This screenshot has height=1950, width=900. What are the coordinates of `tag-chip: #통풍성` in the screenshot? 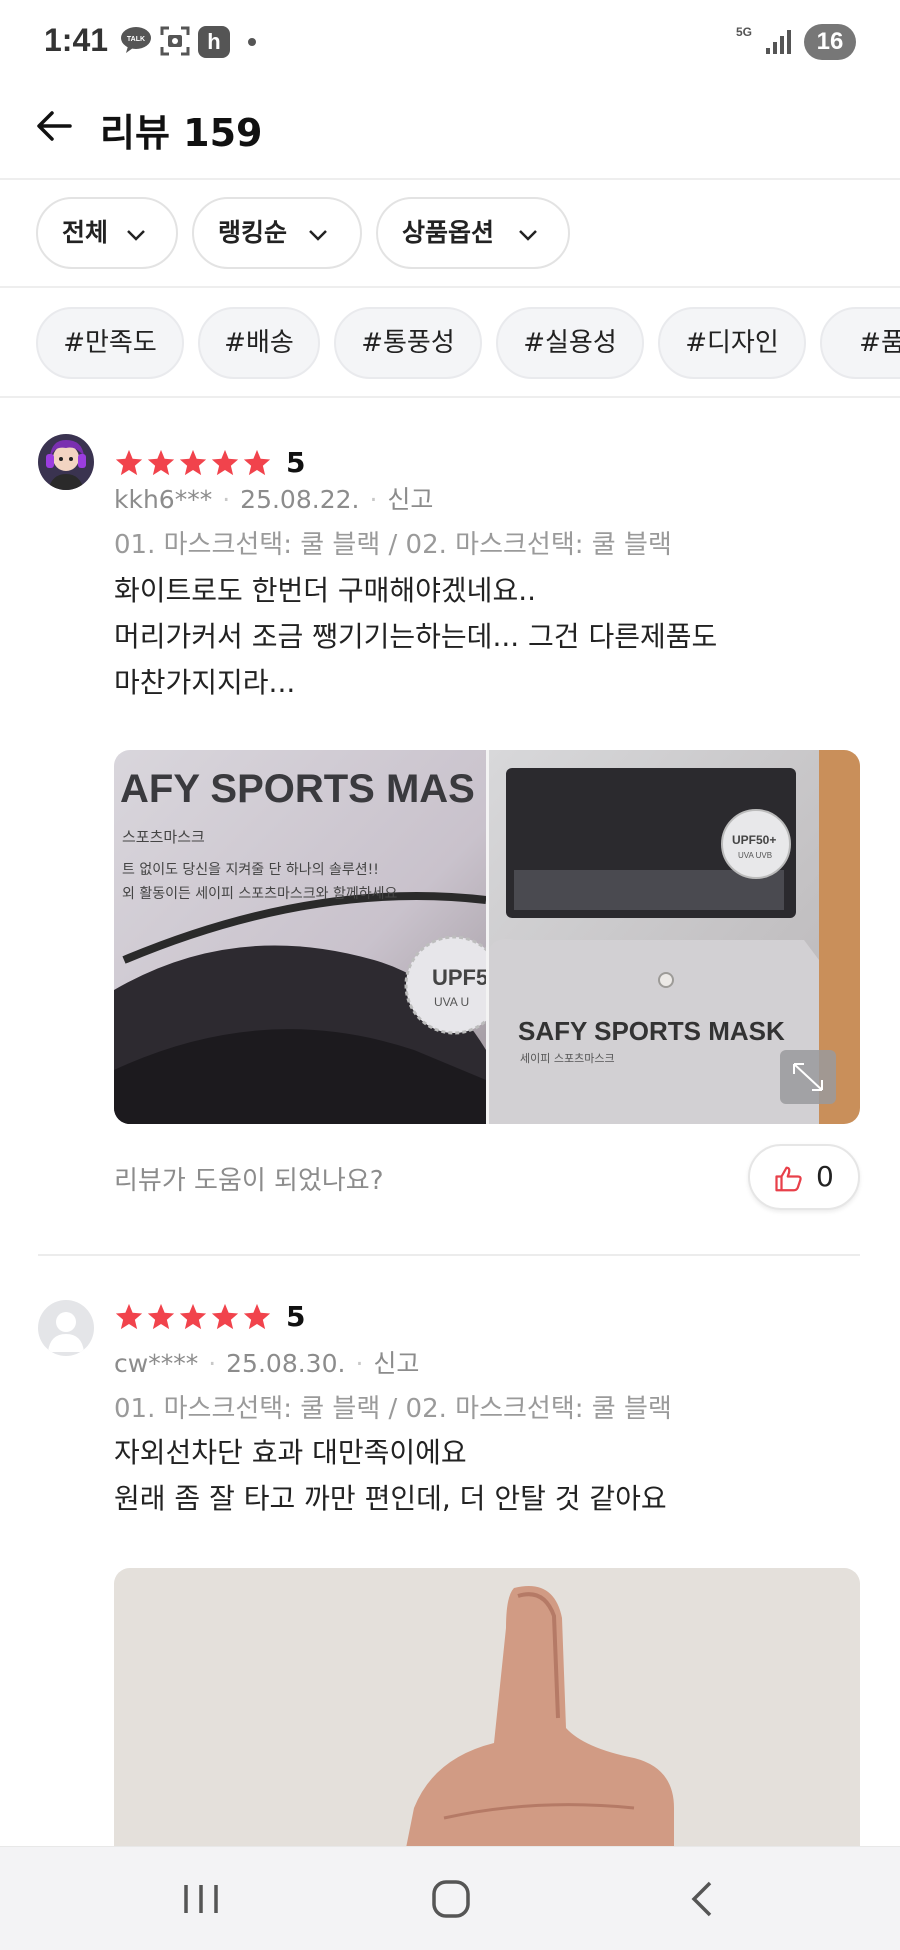 It's located at (408, 343).